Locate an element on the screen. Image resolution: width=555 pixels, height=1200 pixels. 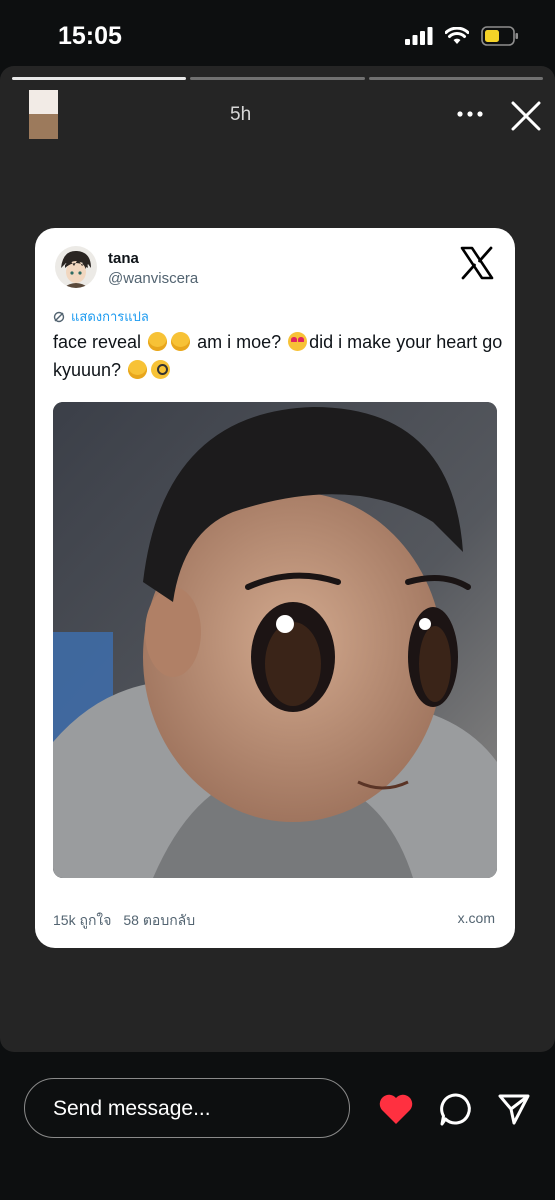
story-avatar is located at coordinates (43, 114).